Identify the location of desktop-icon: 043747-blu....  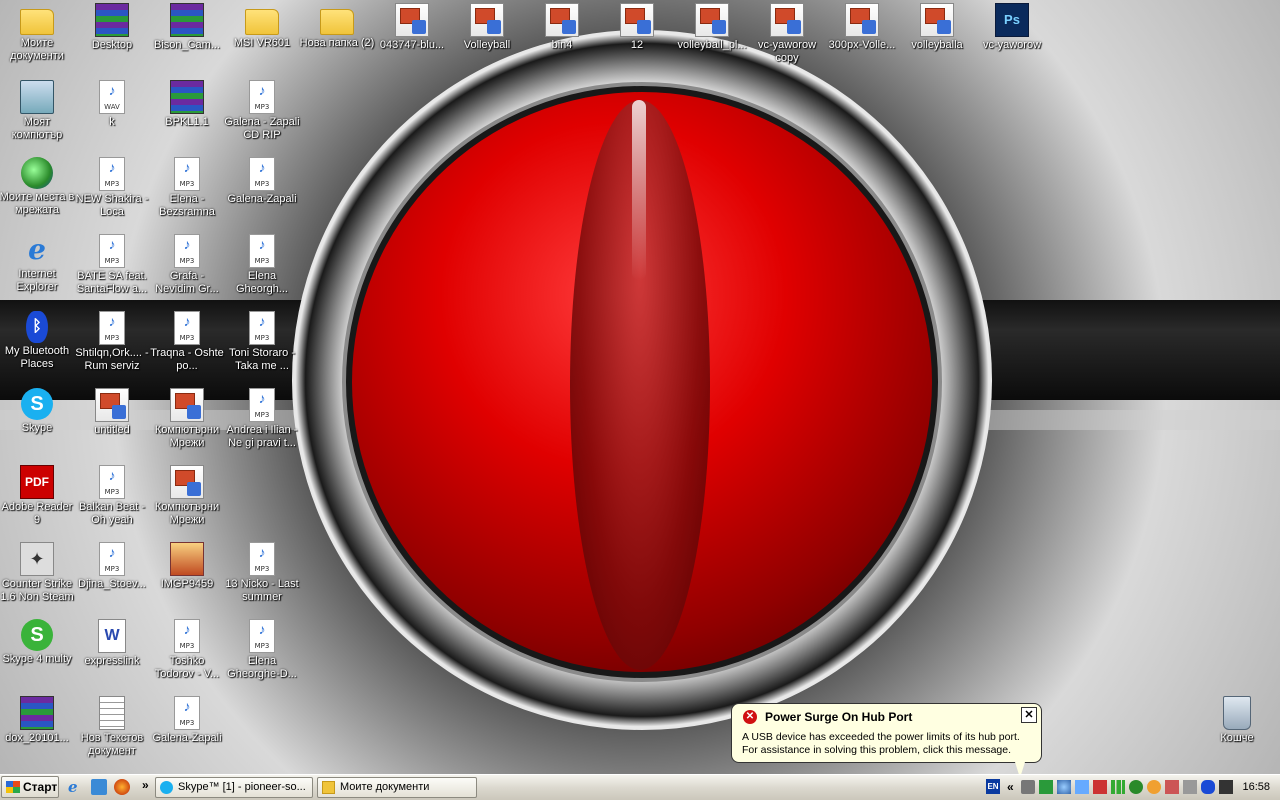
(412, 27).